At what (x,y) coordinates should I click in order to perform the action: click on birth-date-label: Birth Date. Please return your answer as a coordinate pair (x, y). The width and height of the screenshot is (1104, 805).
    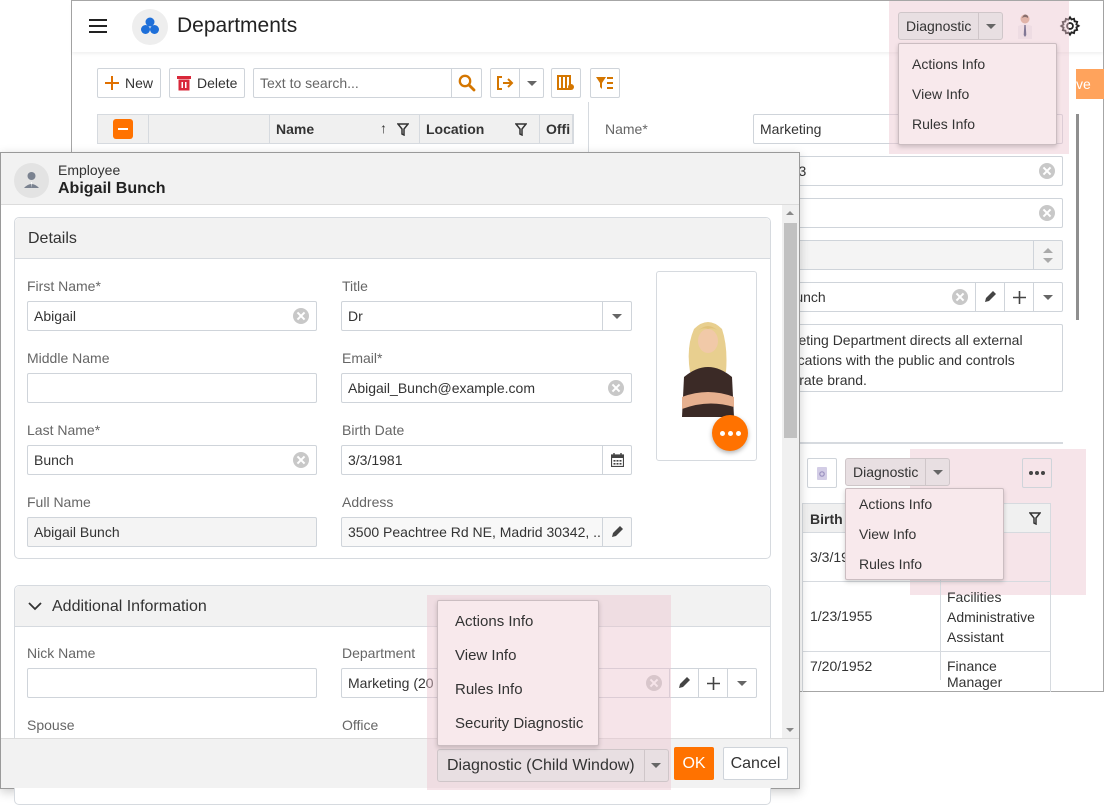
    Looking at the image, I should click on (373, 430).